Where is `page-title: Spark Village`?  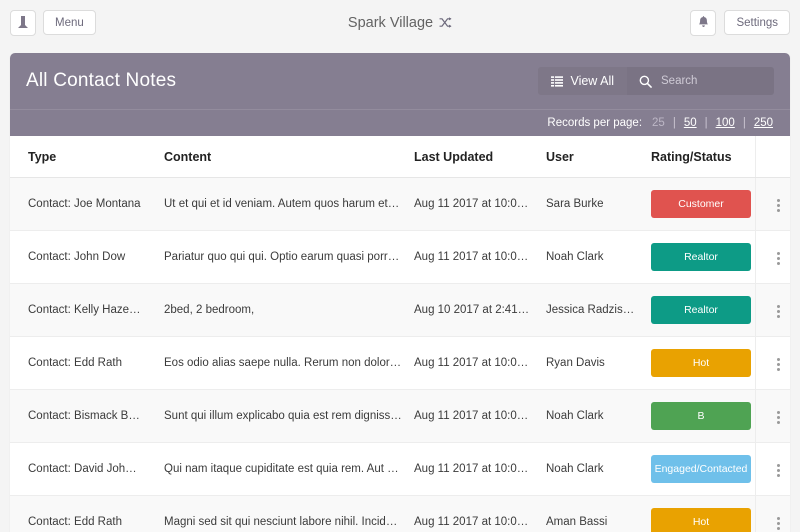
page-title: Spark Village is located at coordinates (400, 23).